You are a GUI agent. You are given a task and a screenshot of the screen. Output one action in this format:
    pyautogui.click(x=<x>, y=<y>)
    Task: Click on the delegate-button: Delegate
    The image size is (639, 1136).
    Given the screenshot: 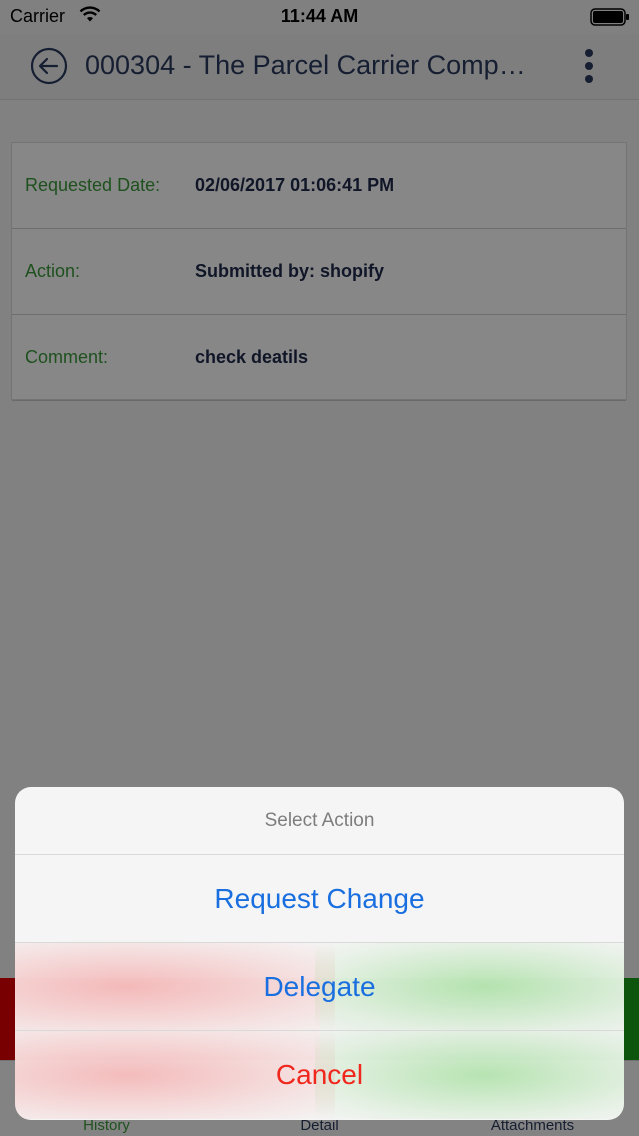 What is the action you would take?
    pyautogui.click(x=319, y=987)
    